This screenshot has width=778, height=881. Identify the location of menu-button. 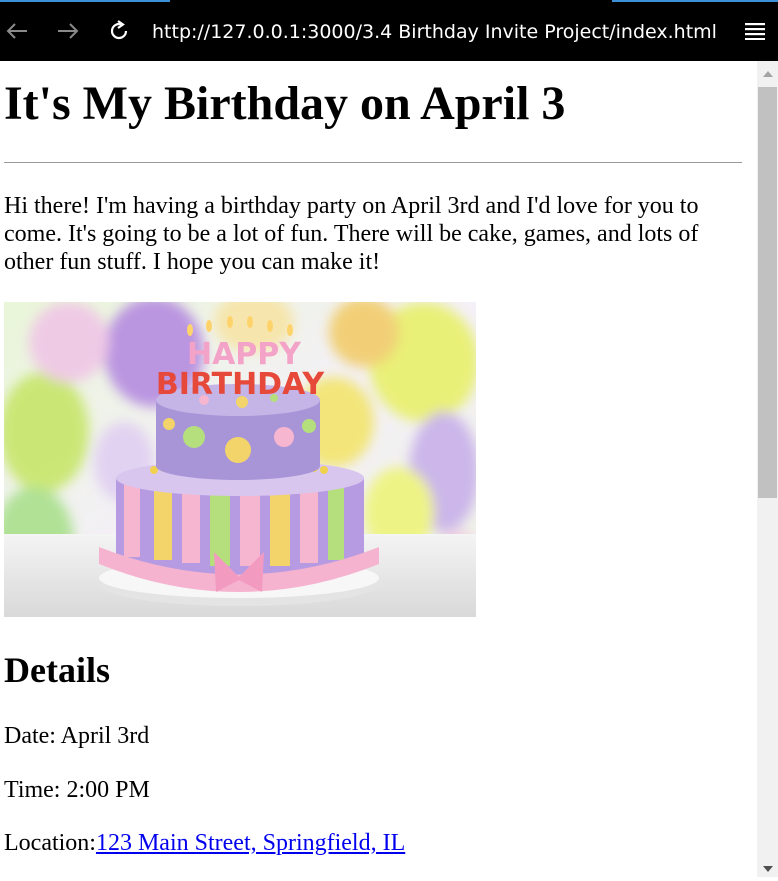
(755, 31).